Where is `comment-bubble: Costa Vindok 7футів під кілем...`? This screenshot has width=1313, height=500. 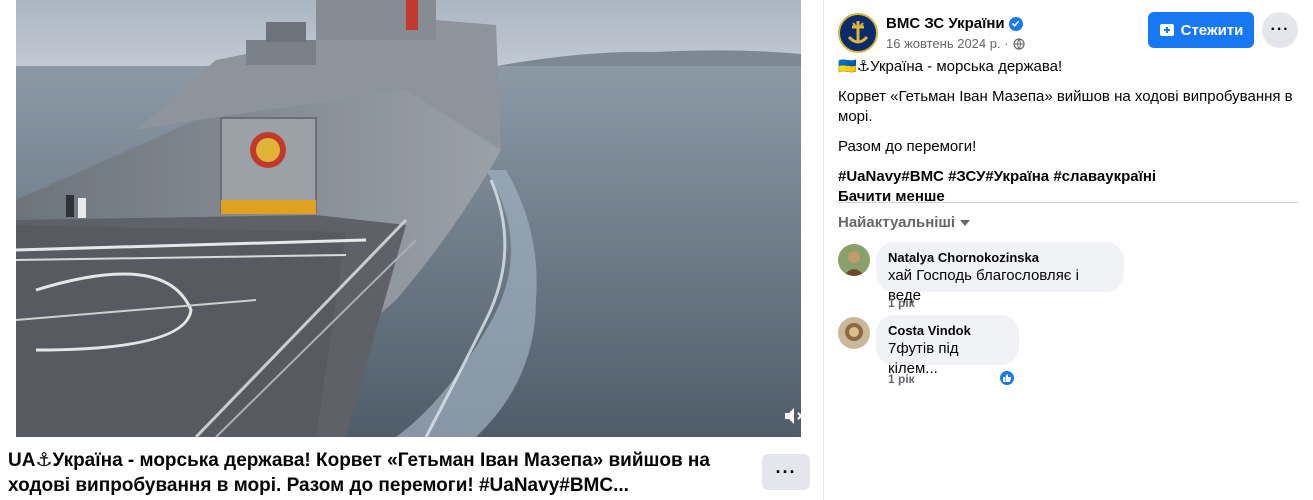 comment-bubble: Costa Vindok 7футів під кілем... is located at coordinates (947, 346).